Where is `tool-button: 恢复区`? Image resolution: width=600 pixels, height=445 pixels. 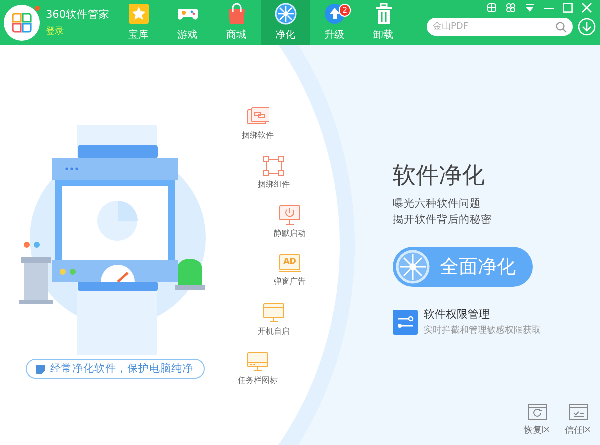 tool-button: 恢复区 is located at coordinates (537, 420).